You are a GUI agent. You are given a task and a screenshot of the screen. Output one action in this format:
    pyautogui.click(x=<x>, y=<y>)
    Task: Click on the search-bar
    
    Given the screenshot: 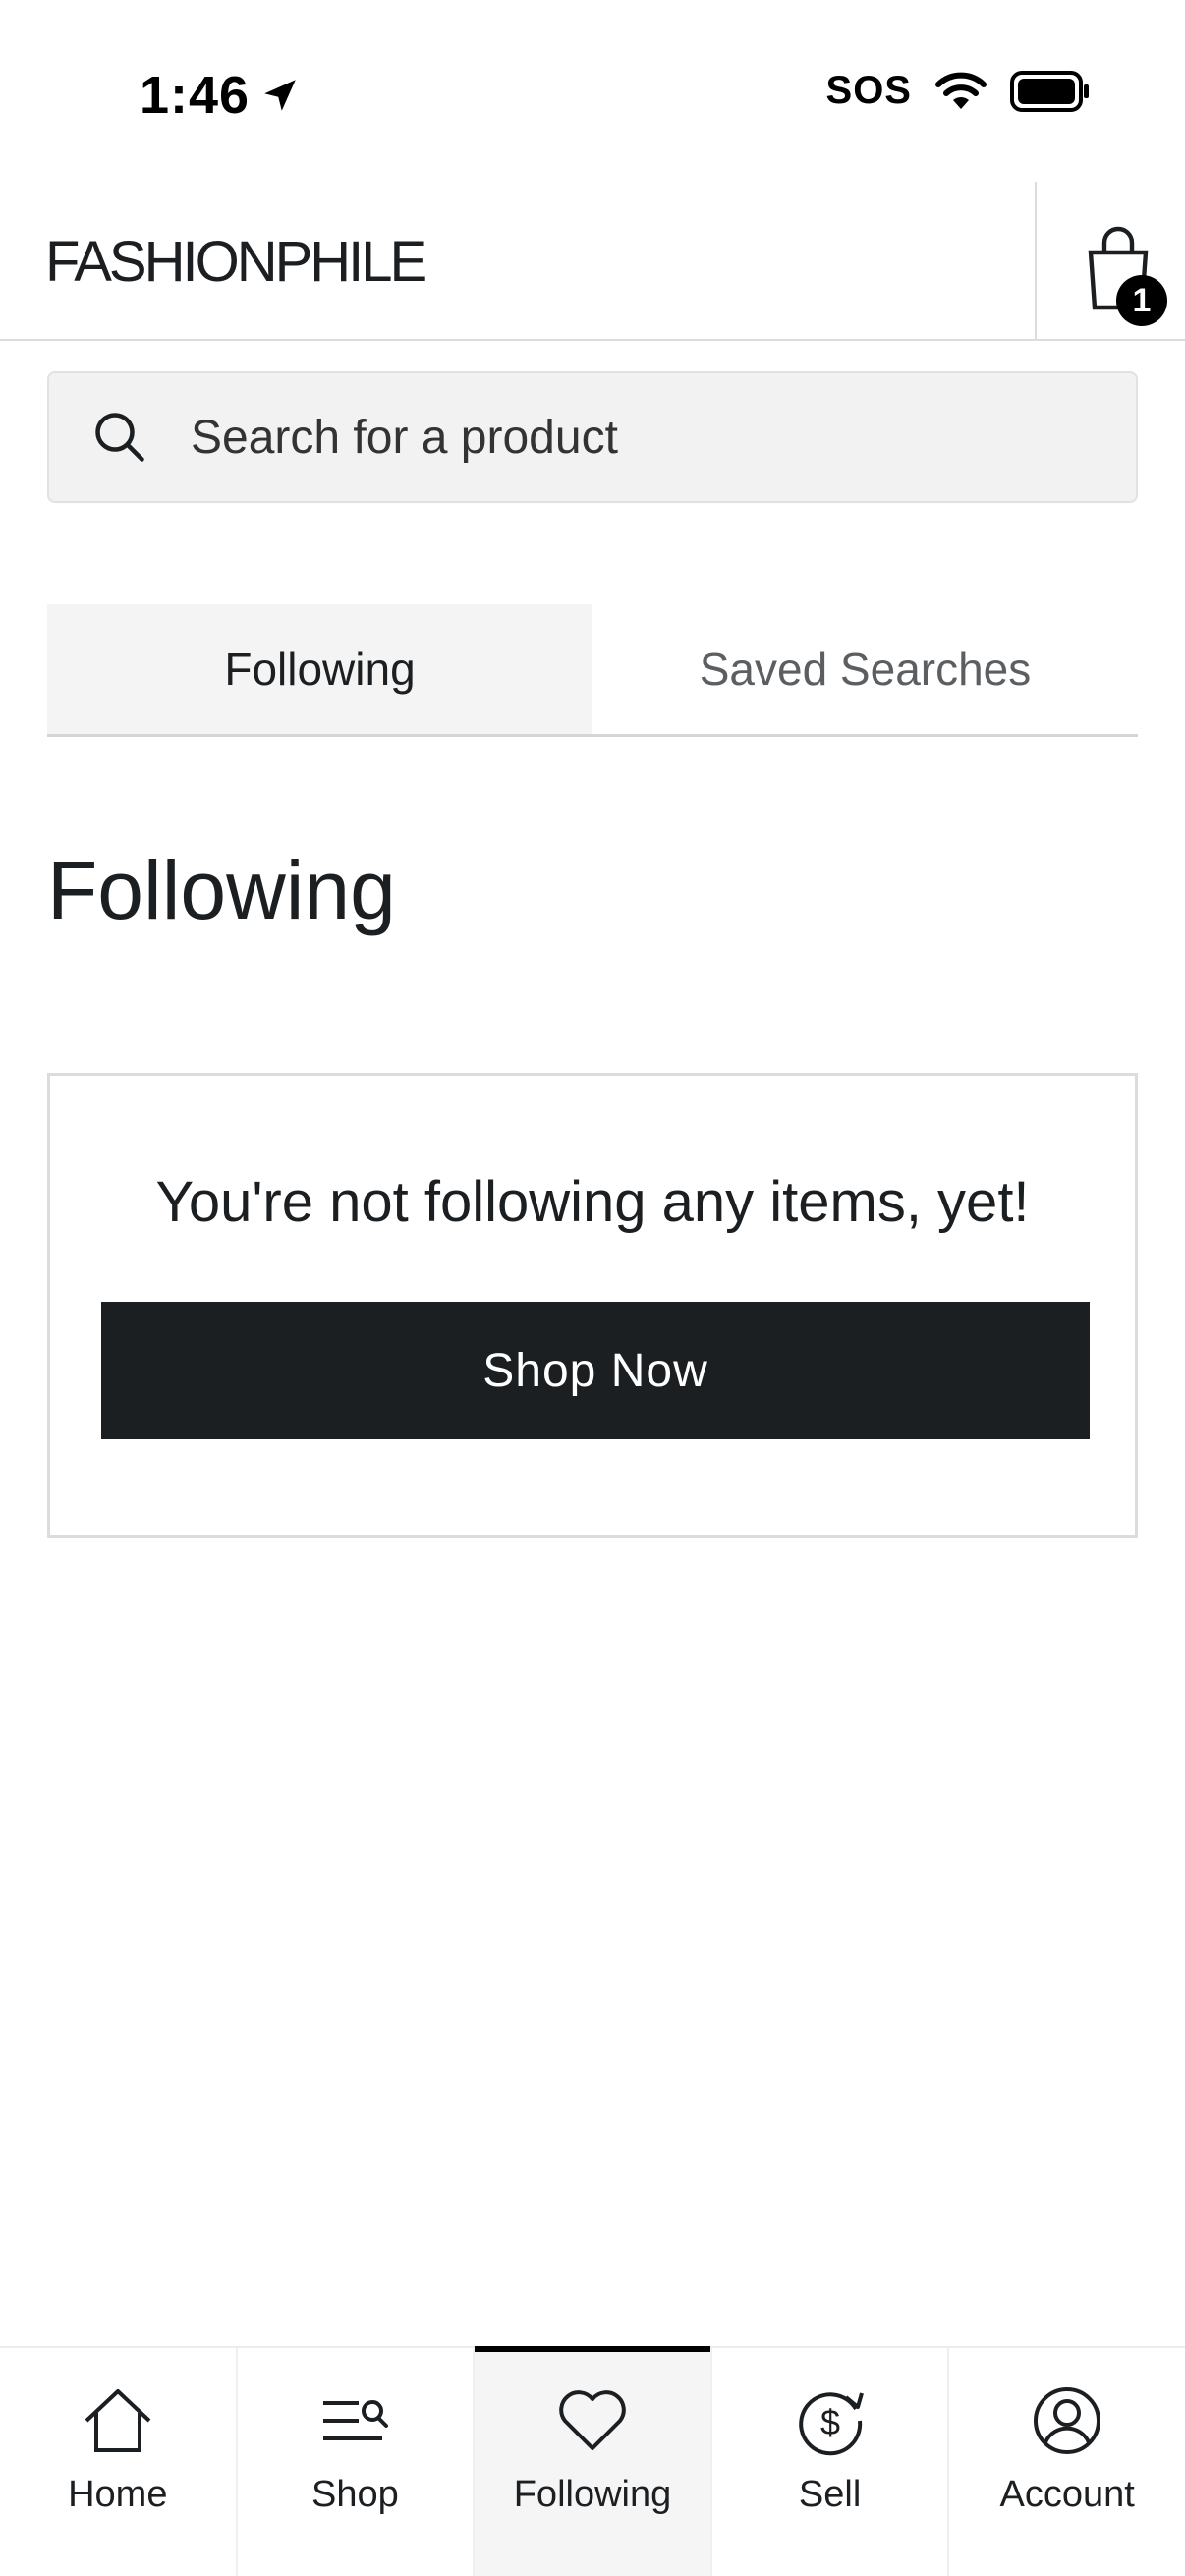 What is the action you would take?
    pyautogui.click(x=592, y=437)
    